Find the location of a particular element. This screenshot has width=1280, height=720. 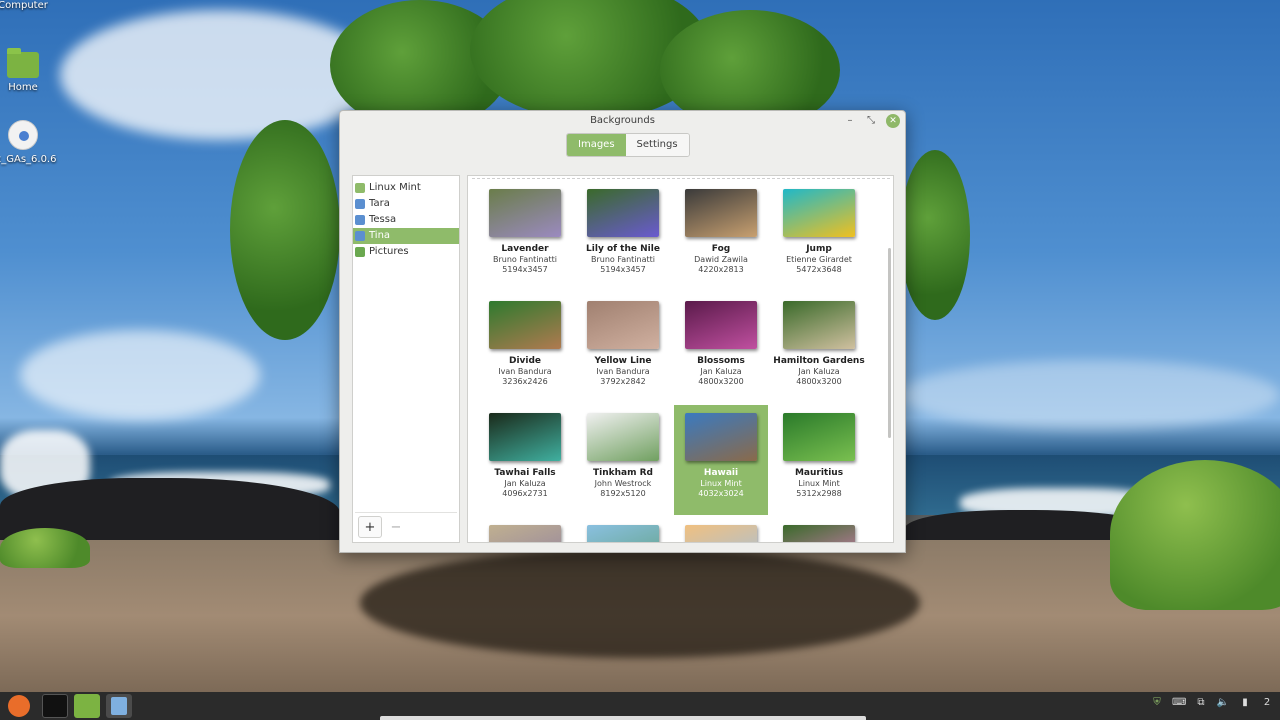

desktop-icon-computer: Computer is located at coordinates (29, 5).